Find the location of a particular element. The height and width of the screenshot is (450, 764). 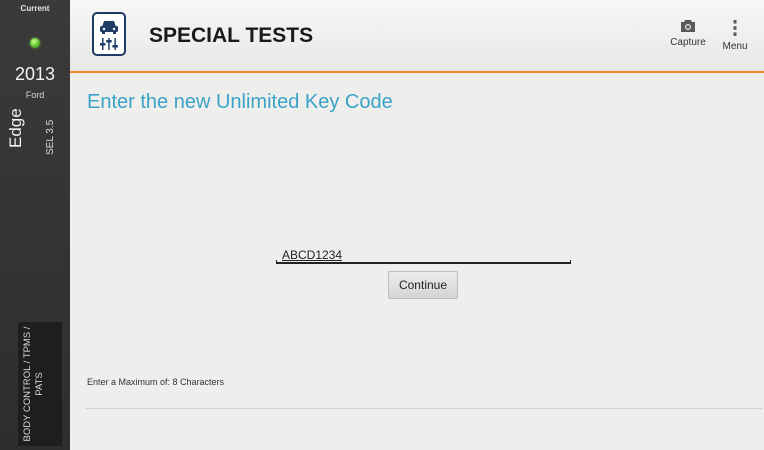

menu-button: Menu is located at coordinates (735, 35).